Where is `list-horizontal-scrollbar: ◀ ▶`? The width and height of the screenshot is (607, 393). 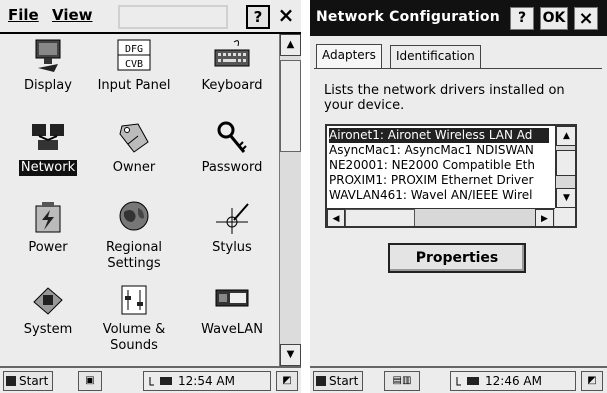
list-horizontal-scrollbar: ◀ ▶ is located at coordinates (441, 217).